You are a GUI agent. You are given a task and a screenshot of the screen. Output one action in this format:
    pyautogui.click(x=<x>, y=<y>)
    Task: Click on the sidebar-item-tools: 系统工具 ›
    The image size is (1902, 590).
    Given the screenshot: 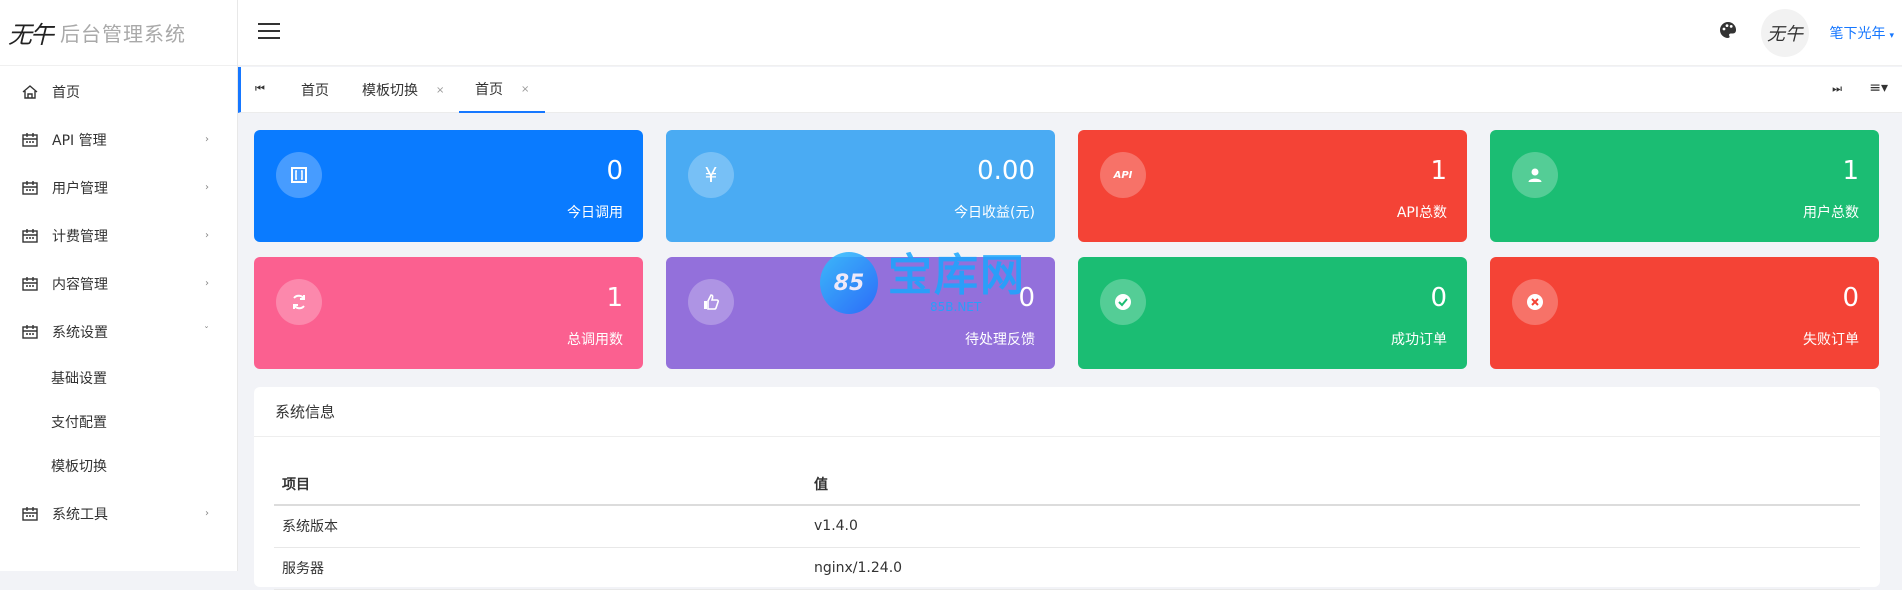 What is the action you would take?
    pyautogui.click(x=118, y=514)
    